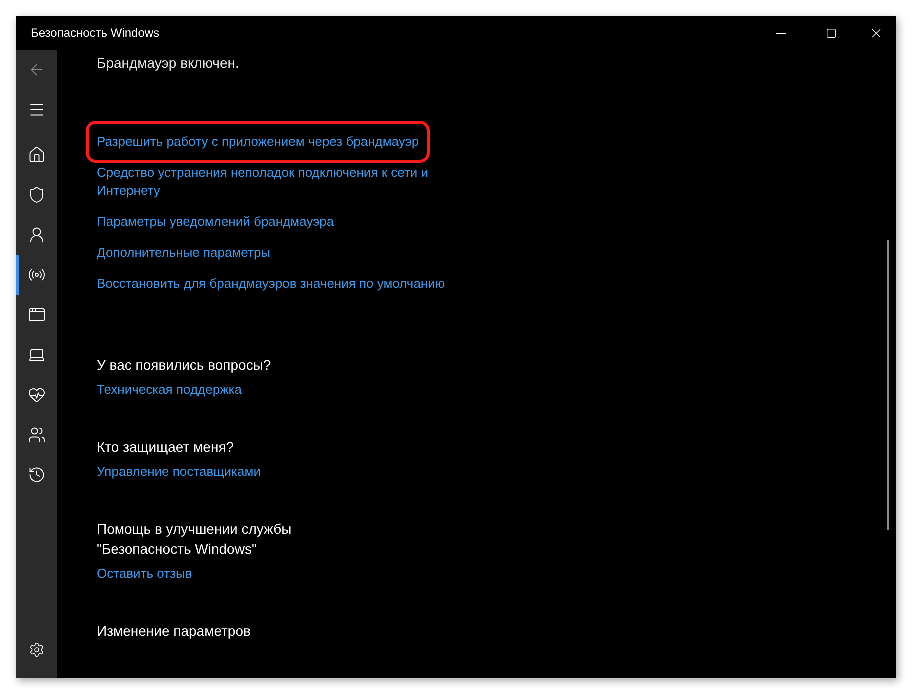 The height and width of the screenshot is (694, 912). I want to click on home-icon, so click(37, 155).